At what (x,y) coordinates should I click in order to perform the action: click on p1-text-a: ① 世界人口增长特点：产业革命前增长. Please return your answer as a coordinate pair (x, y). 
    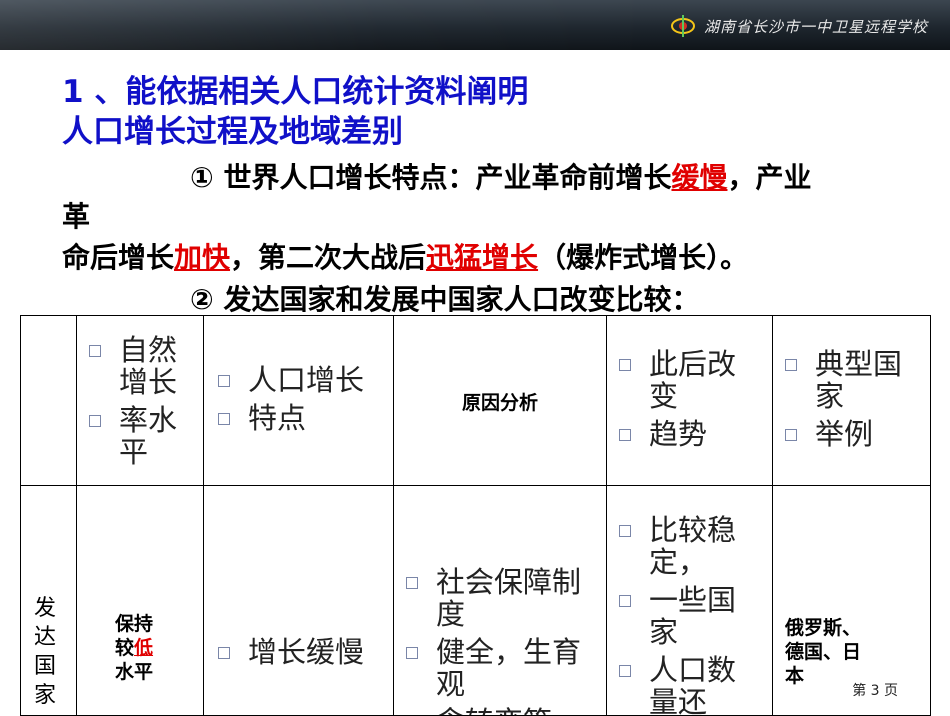
    Looking at the image, I should click on (431, 177).